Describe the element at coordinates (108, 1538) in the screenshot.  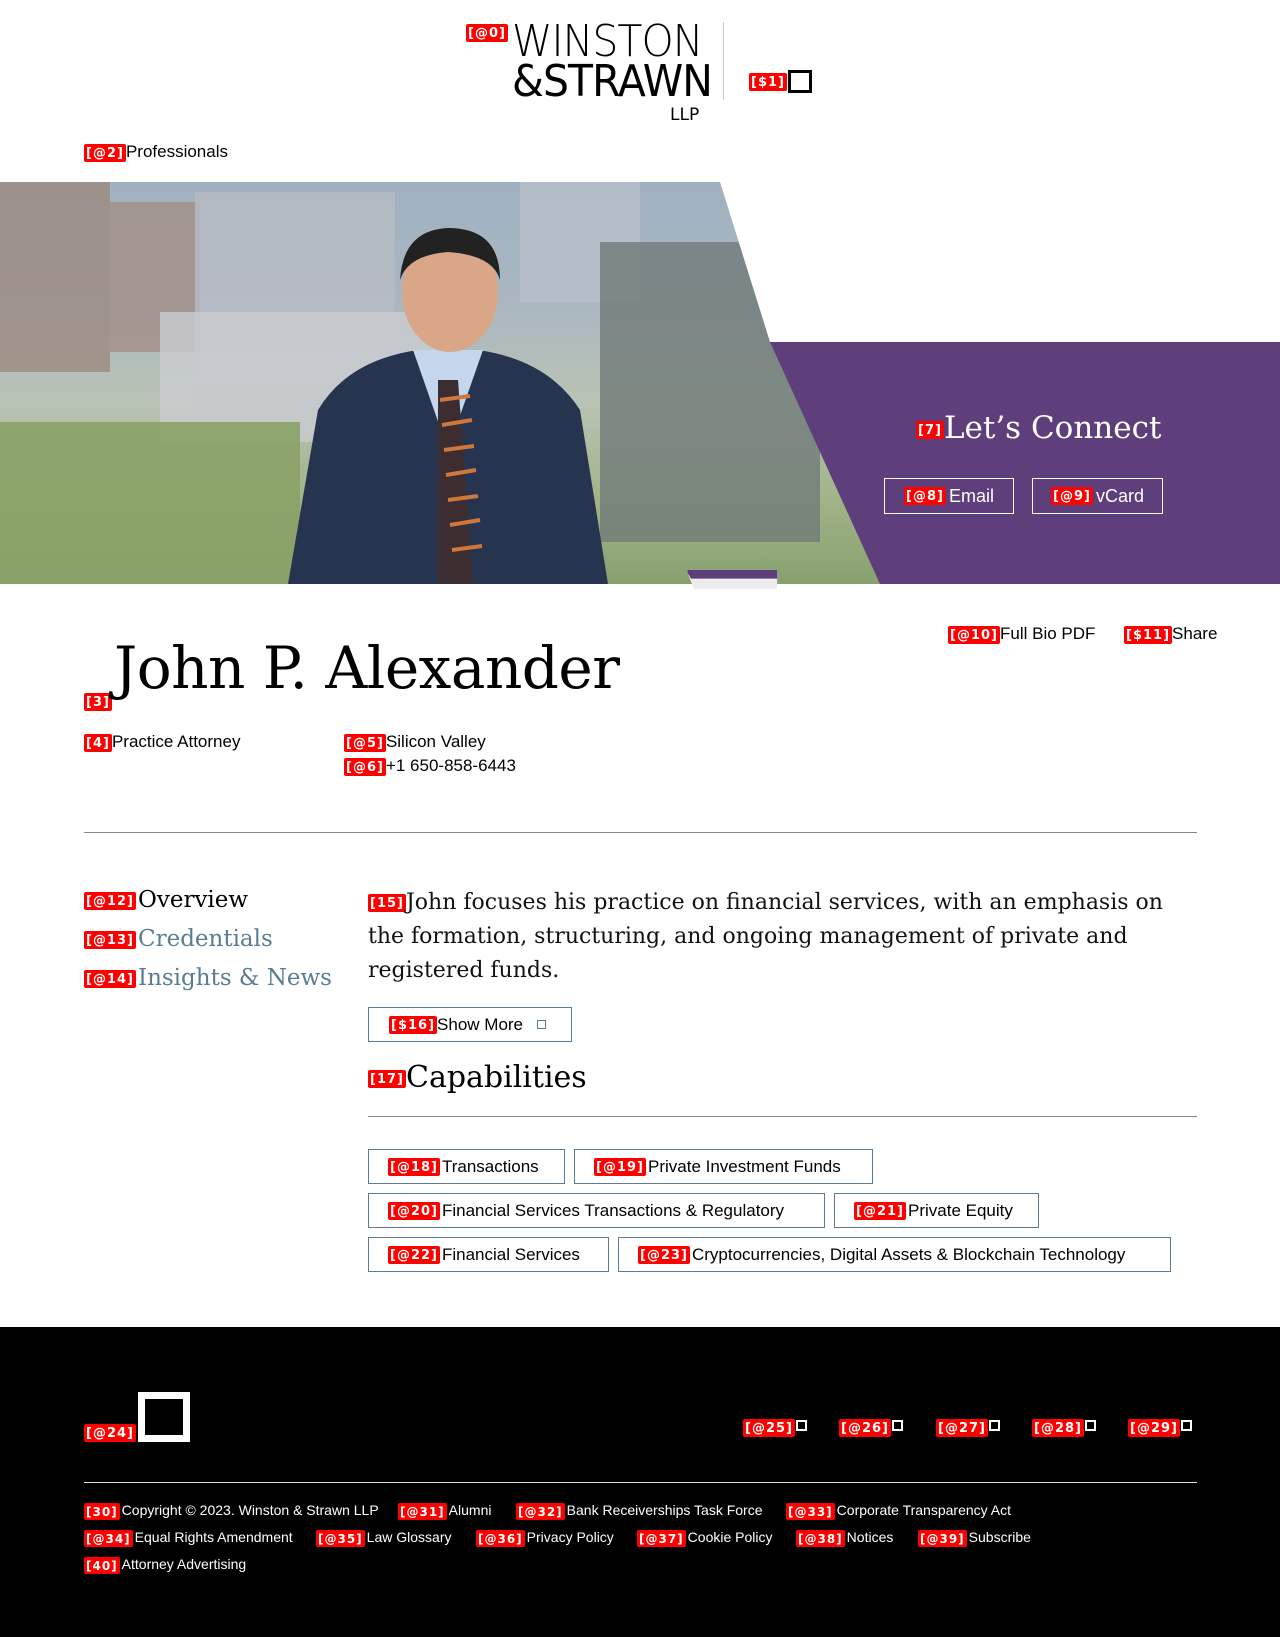
I see `element-tag: [@34]` at that location.